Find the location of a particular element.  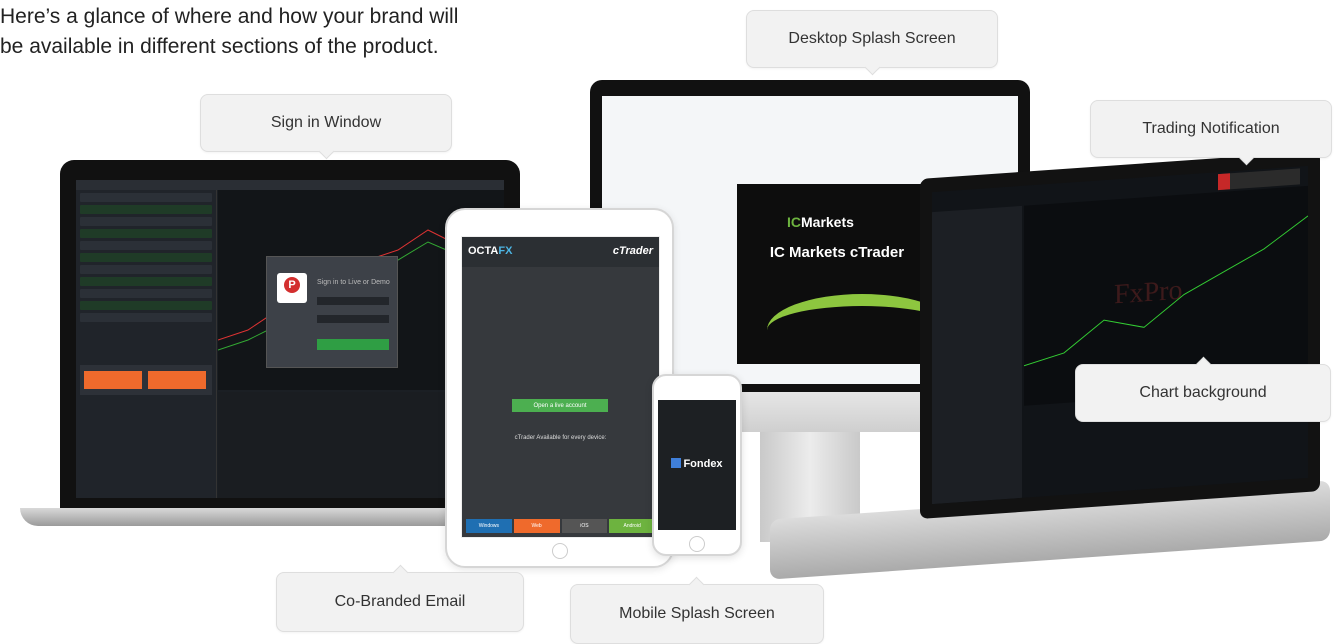

mobile-phone: Fondex is located at coordinates (697, 465).